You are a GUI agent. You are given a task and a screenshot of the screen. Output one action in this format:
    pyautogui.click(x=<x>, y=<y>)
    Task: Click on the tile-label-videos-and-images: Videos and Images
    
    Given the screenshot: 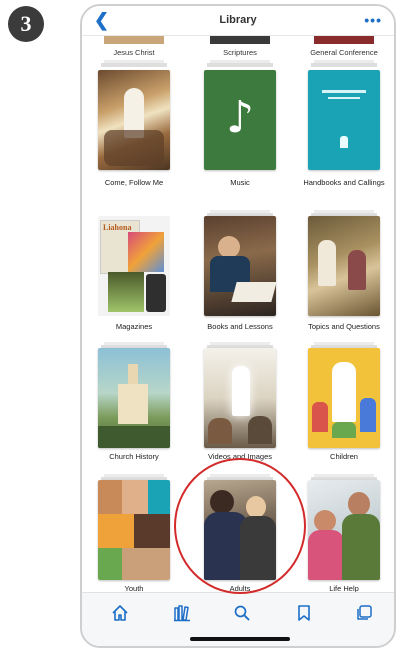 What is the action you would take?
    pyautogui.click(x=240, y=456)
    